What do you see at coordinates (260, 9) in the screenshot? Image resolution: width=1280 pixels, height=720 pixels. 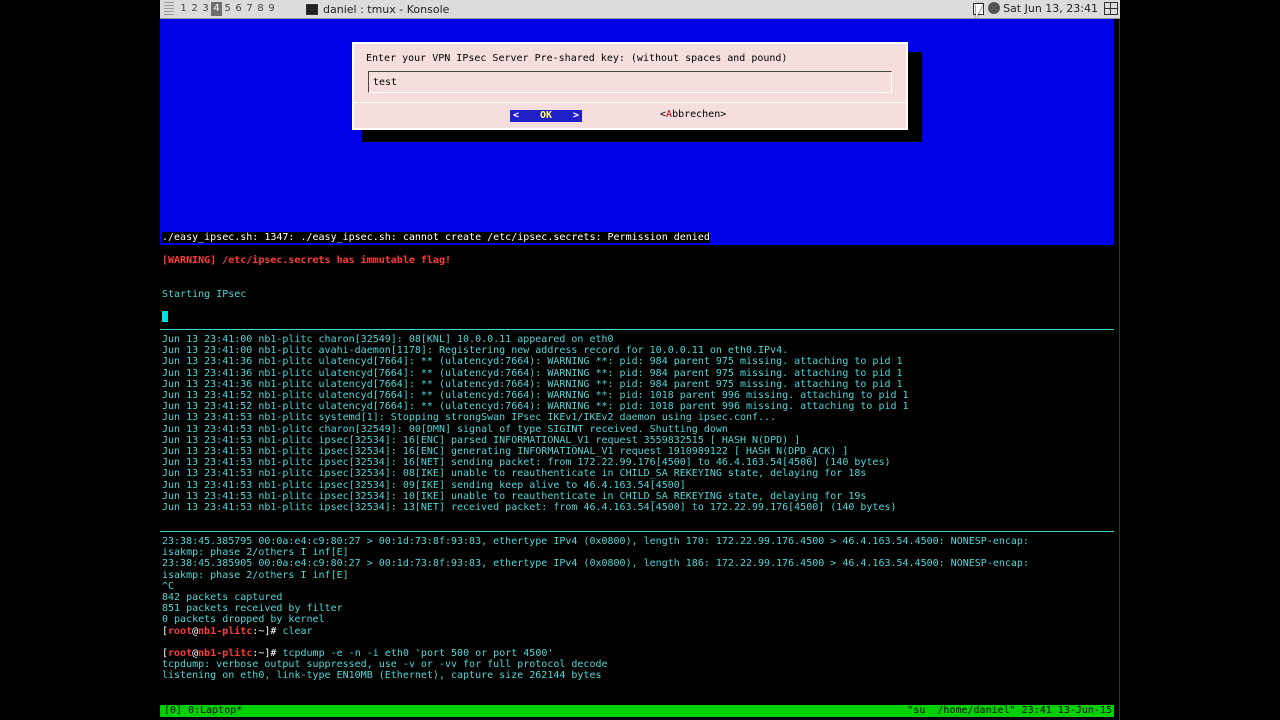 I see `desktop-8: 8` at bounding box center [260, 9].